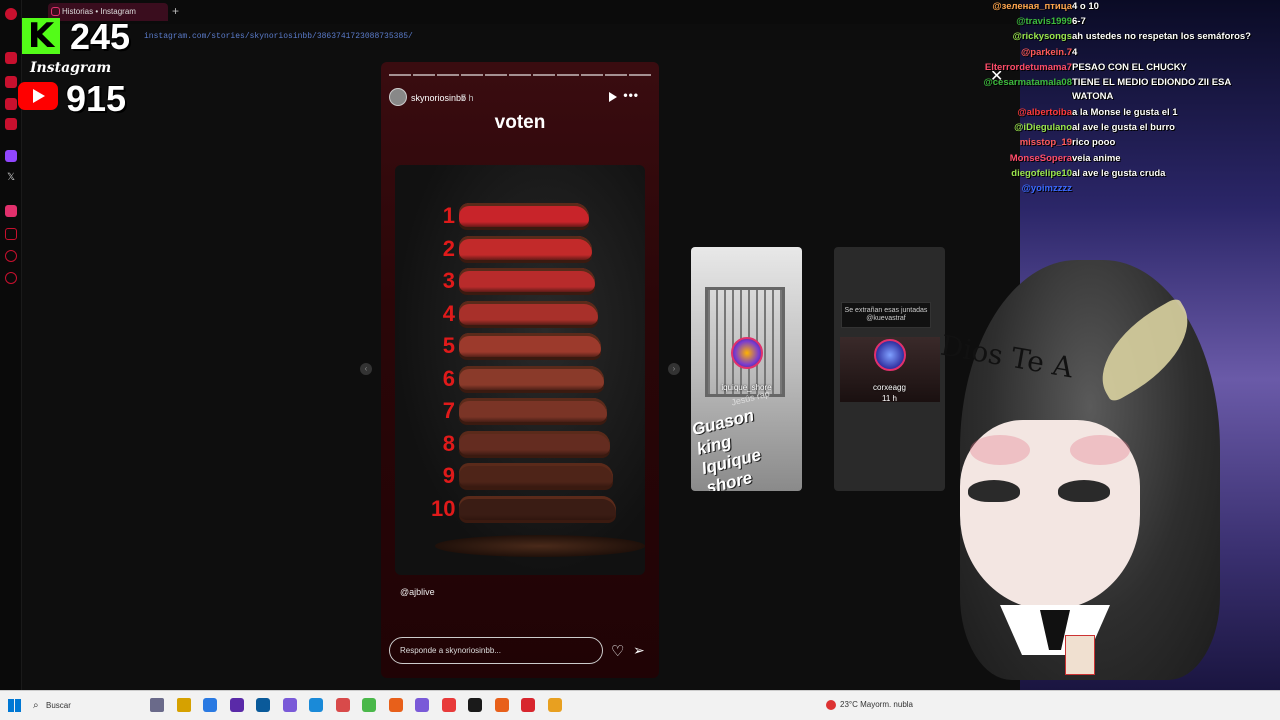 This screenshot has height=720, width=1280. Describe the element at coordinates (11, 156) in the screenshot. I see `twitch-icon` at that location.